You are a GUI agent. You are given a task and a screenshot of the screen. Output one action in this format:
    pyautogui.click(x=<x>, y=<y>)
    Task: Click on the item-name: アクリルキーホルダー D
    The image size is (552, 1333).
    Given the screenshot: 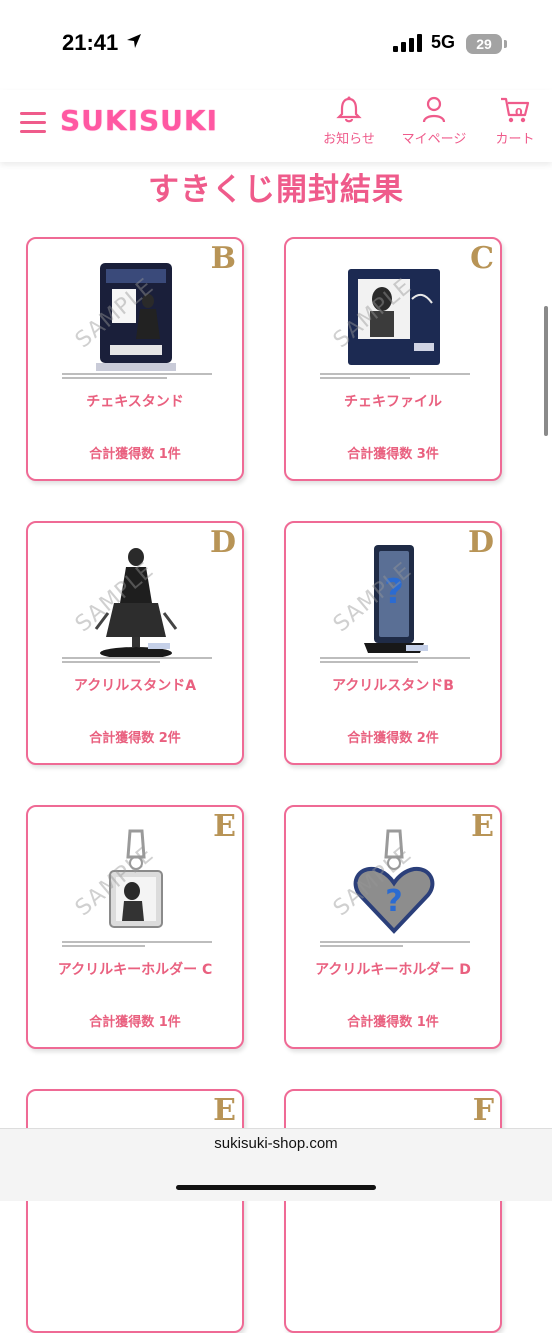 What is the action you would take?
    pyautogui.click(x=393, y=970)
    